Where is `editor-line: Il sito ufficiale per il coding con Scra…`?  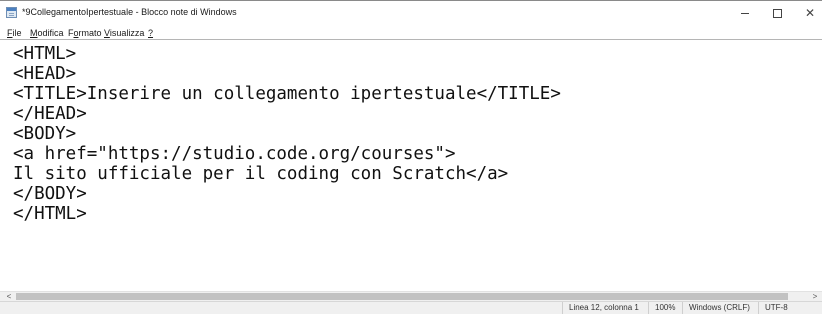 editor-line: Il sito ufficiale per il coding con Scra… is located at coordinates (261, 174).